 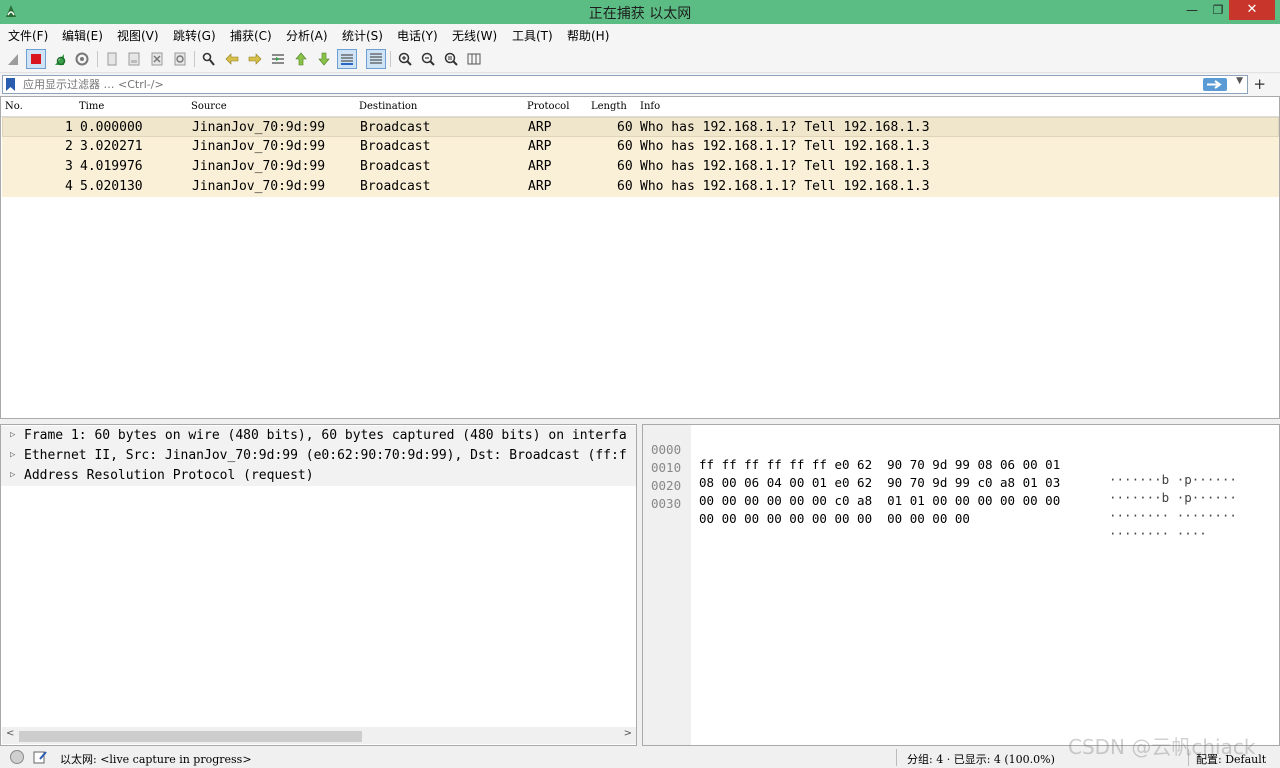 What do you see at coordinates (388, 106) in the screenshot?
I see `column-header-destination: Destination` at bounding box center [388, 106].